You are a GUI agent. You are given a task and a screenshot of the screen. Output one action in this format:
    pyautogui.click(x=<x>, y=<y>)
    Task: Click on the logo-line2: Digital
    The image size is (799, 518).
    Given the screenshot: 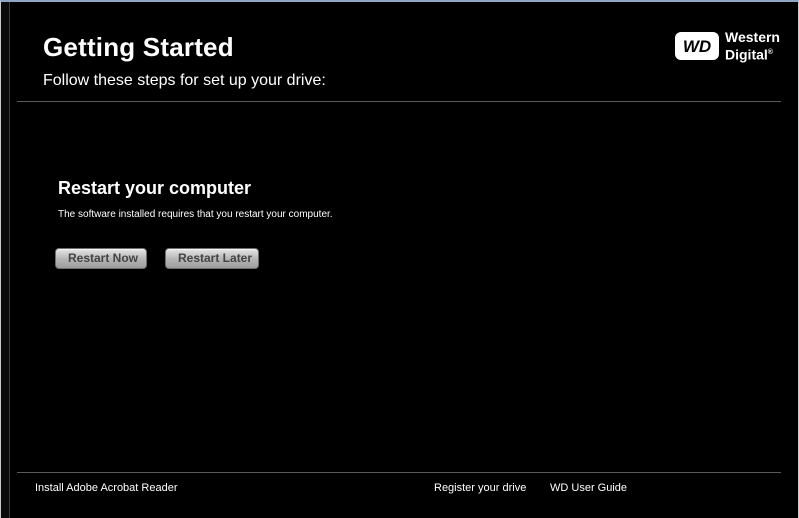 What is the action you would take?
    pyautogui.click(x=746, y=54)
    